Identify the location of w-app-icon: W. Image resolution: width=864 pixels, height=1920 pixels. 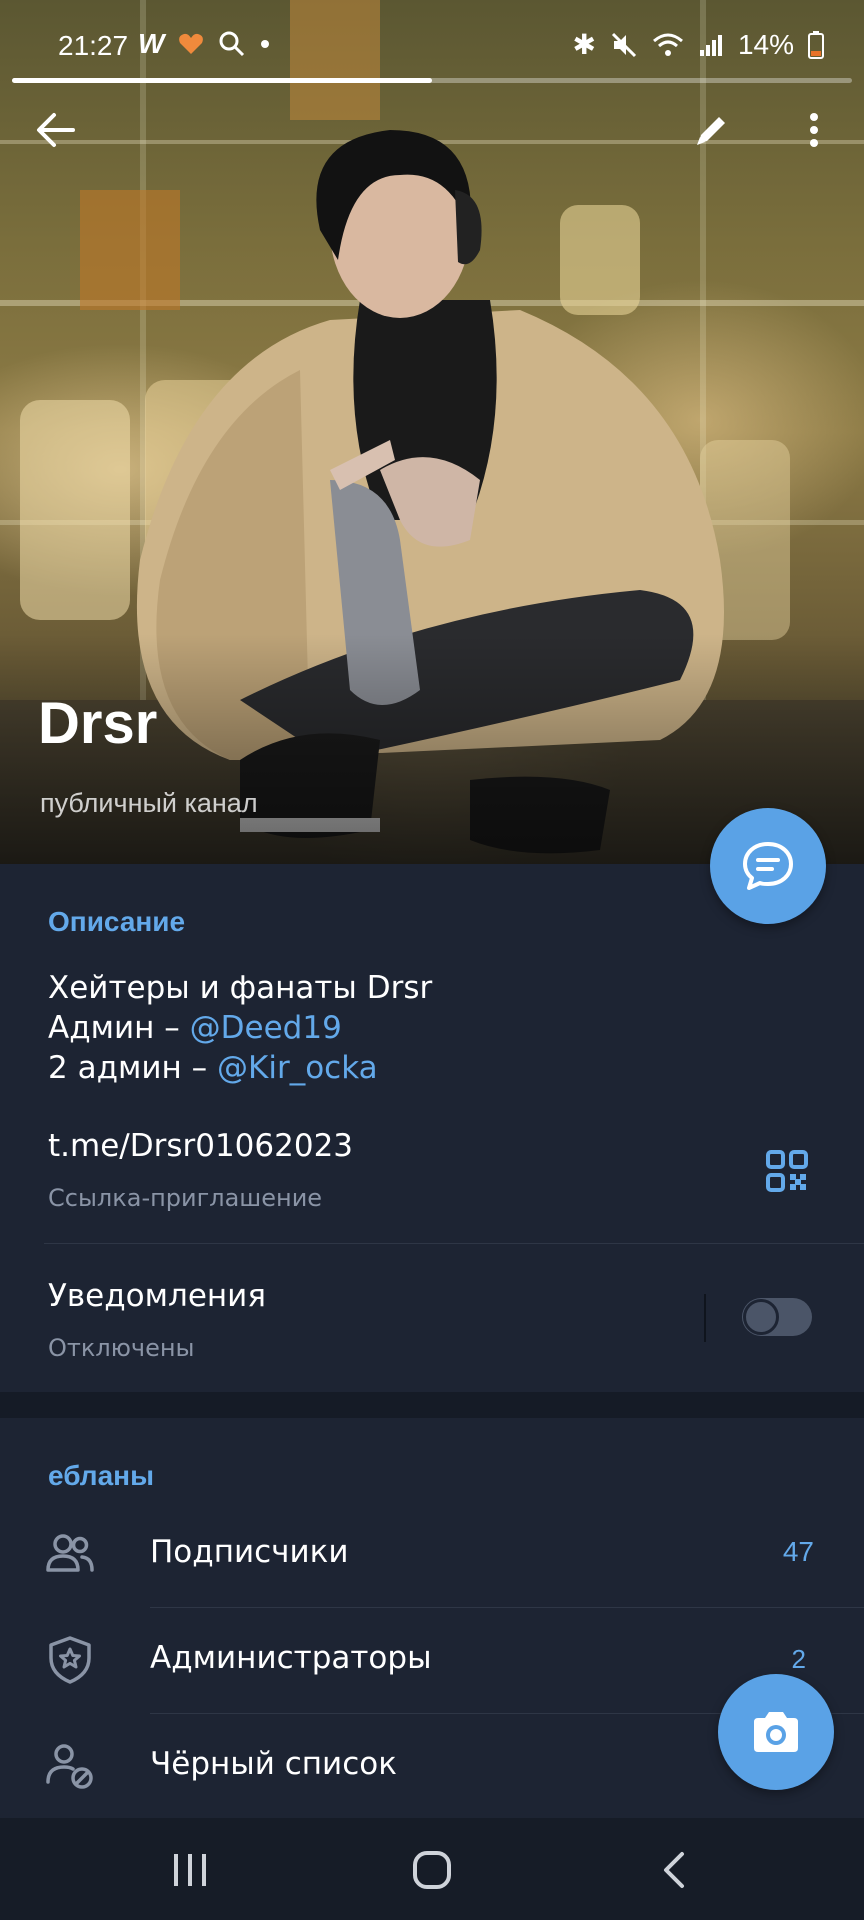
(151, 43).